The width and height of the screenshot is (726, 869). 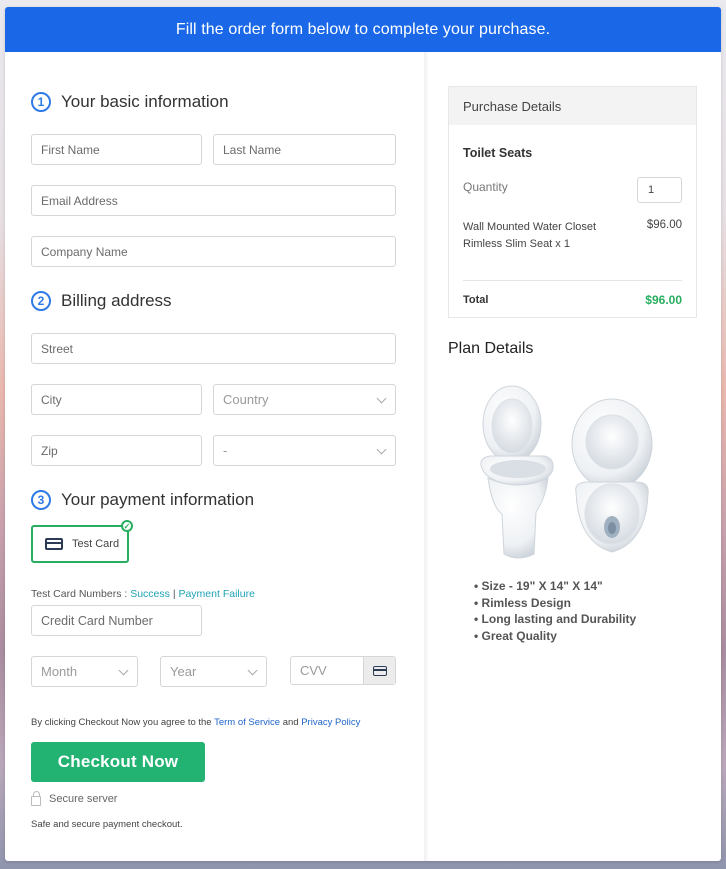 I want to click on item-price: $96.00, so click(x=664, y=225).